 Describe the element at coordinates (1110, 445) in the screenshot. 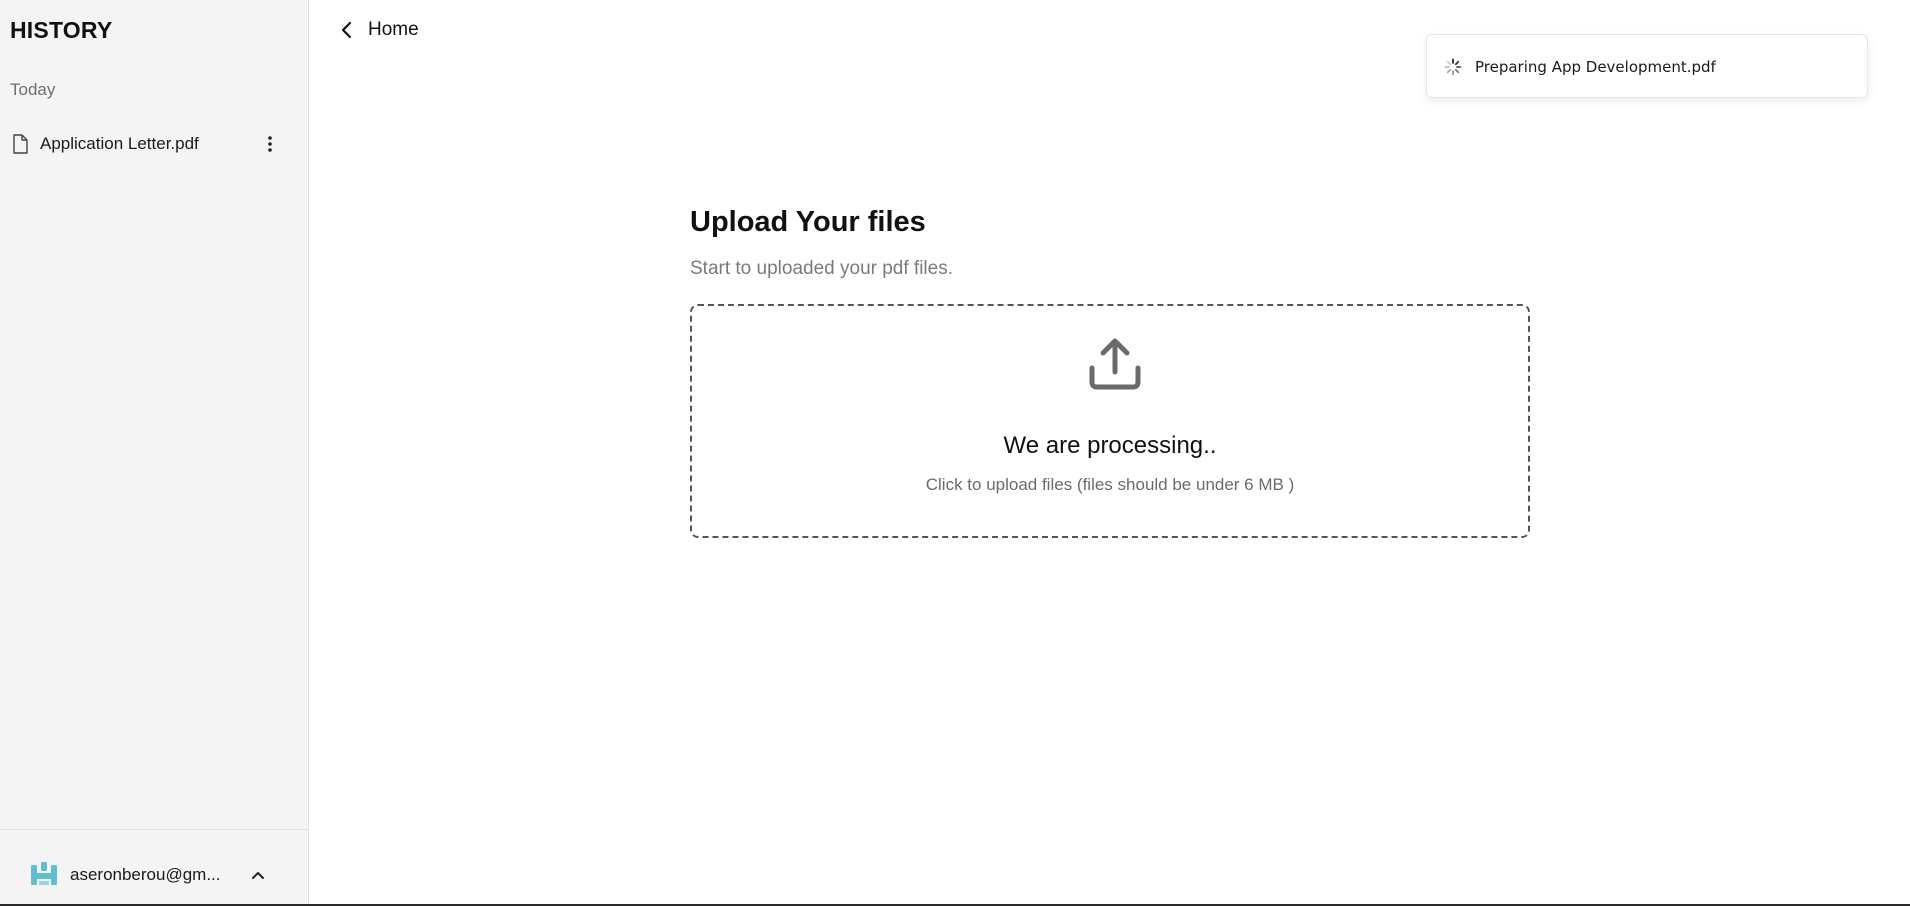

I see `processing-status: We are processing..` at that location.